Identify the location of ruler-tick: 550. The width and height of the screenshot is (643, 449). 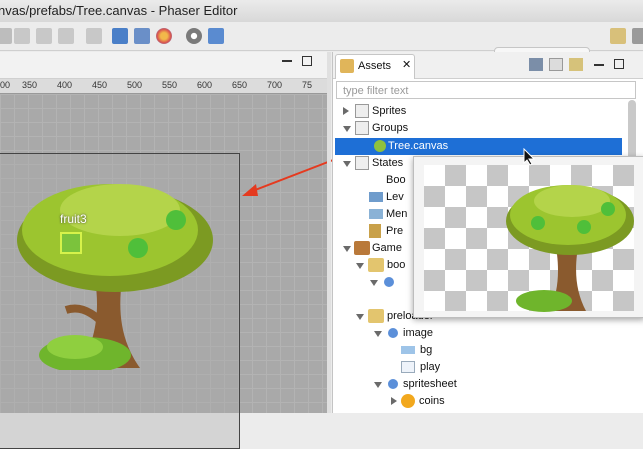
(170, 85).